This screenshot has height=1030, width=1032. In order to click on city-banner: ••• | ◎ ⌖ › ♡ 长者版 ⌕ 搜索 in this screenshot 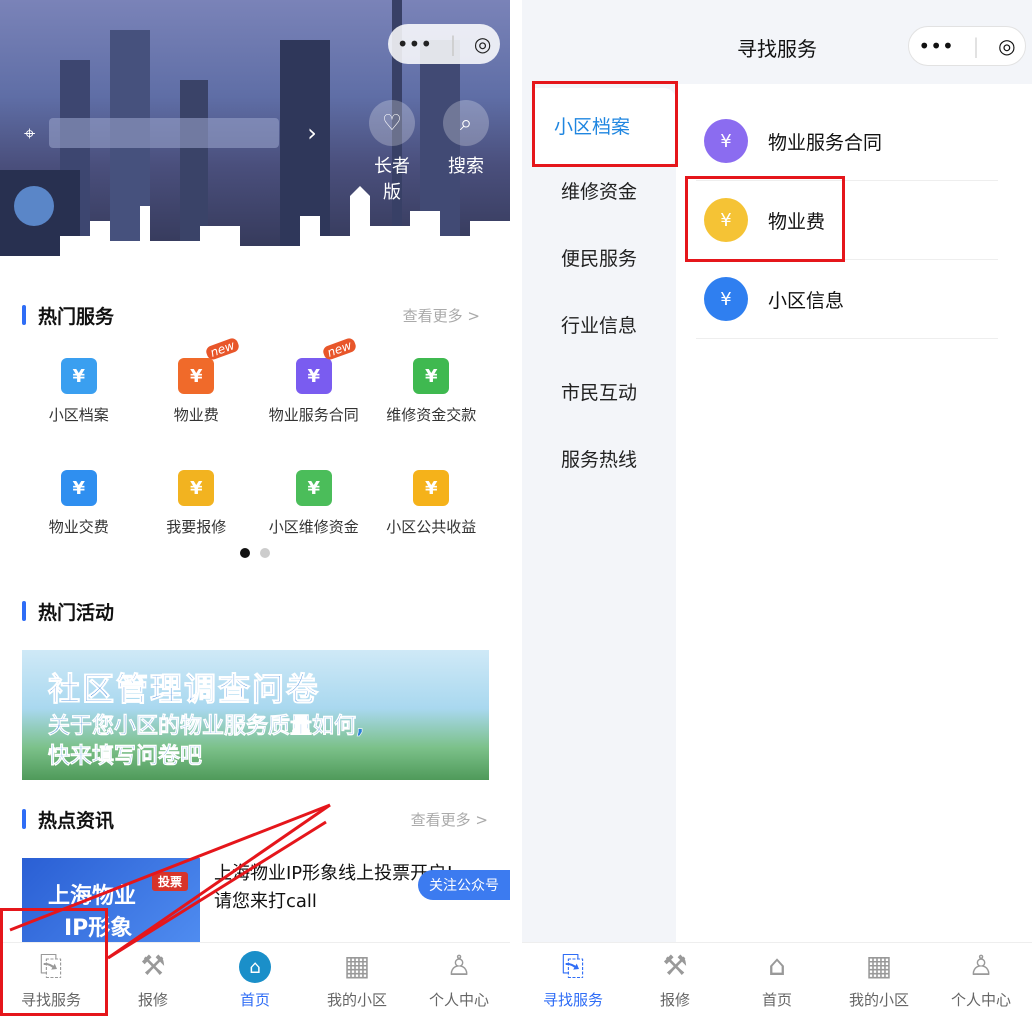, I will do `click(255, 138)`.